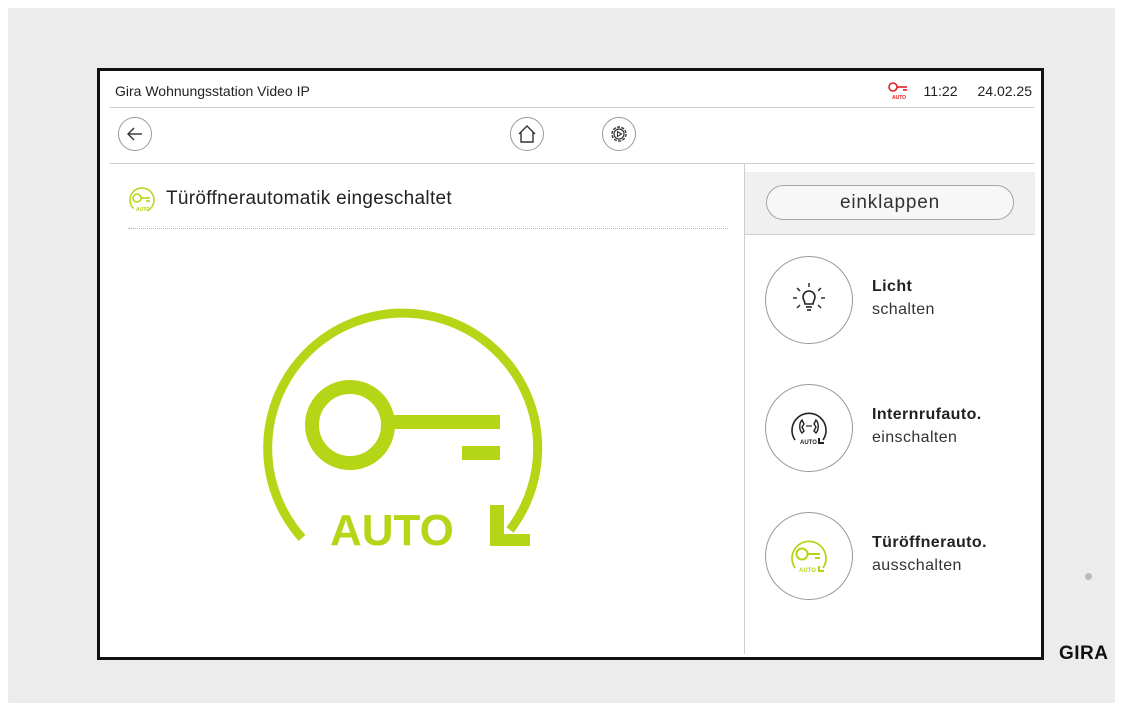 Image resolution: width=1123 pixels, height=711 pixels. What do you see at coordinates (809, 297) in the screenshot?
I see `light-bulb-icon` at bounding box center [809, 297].